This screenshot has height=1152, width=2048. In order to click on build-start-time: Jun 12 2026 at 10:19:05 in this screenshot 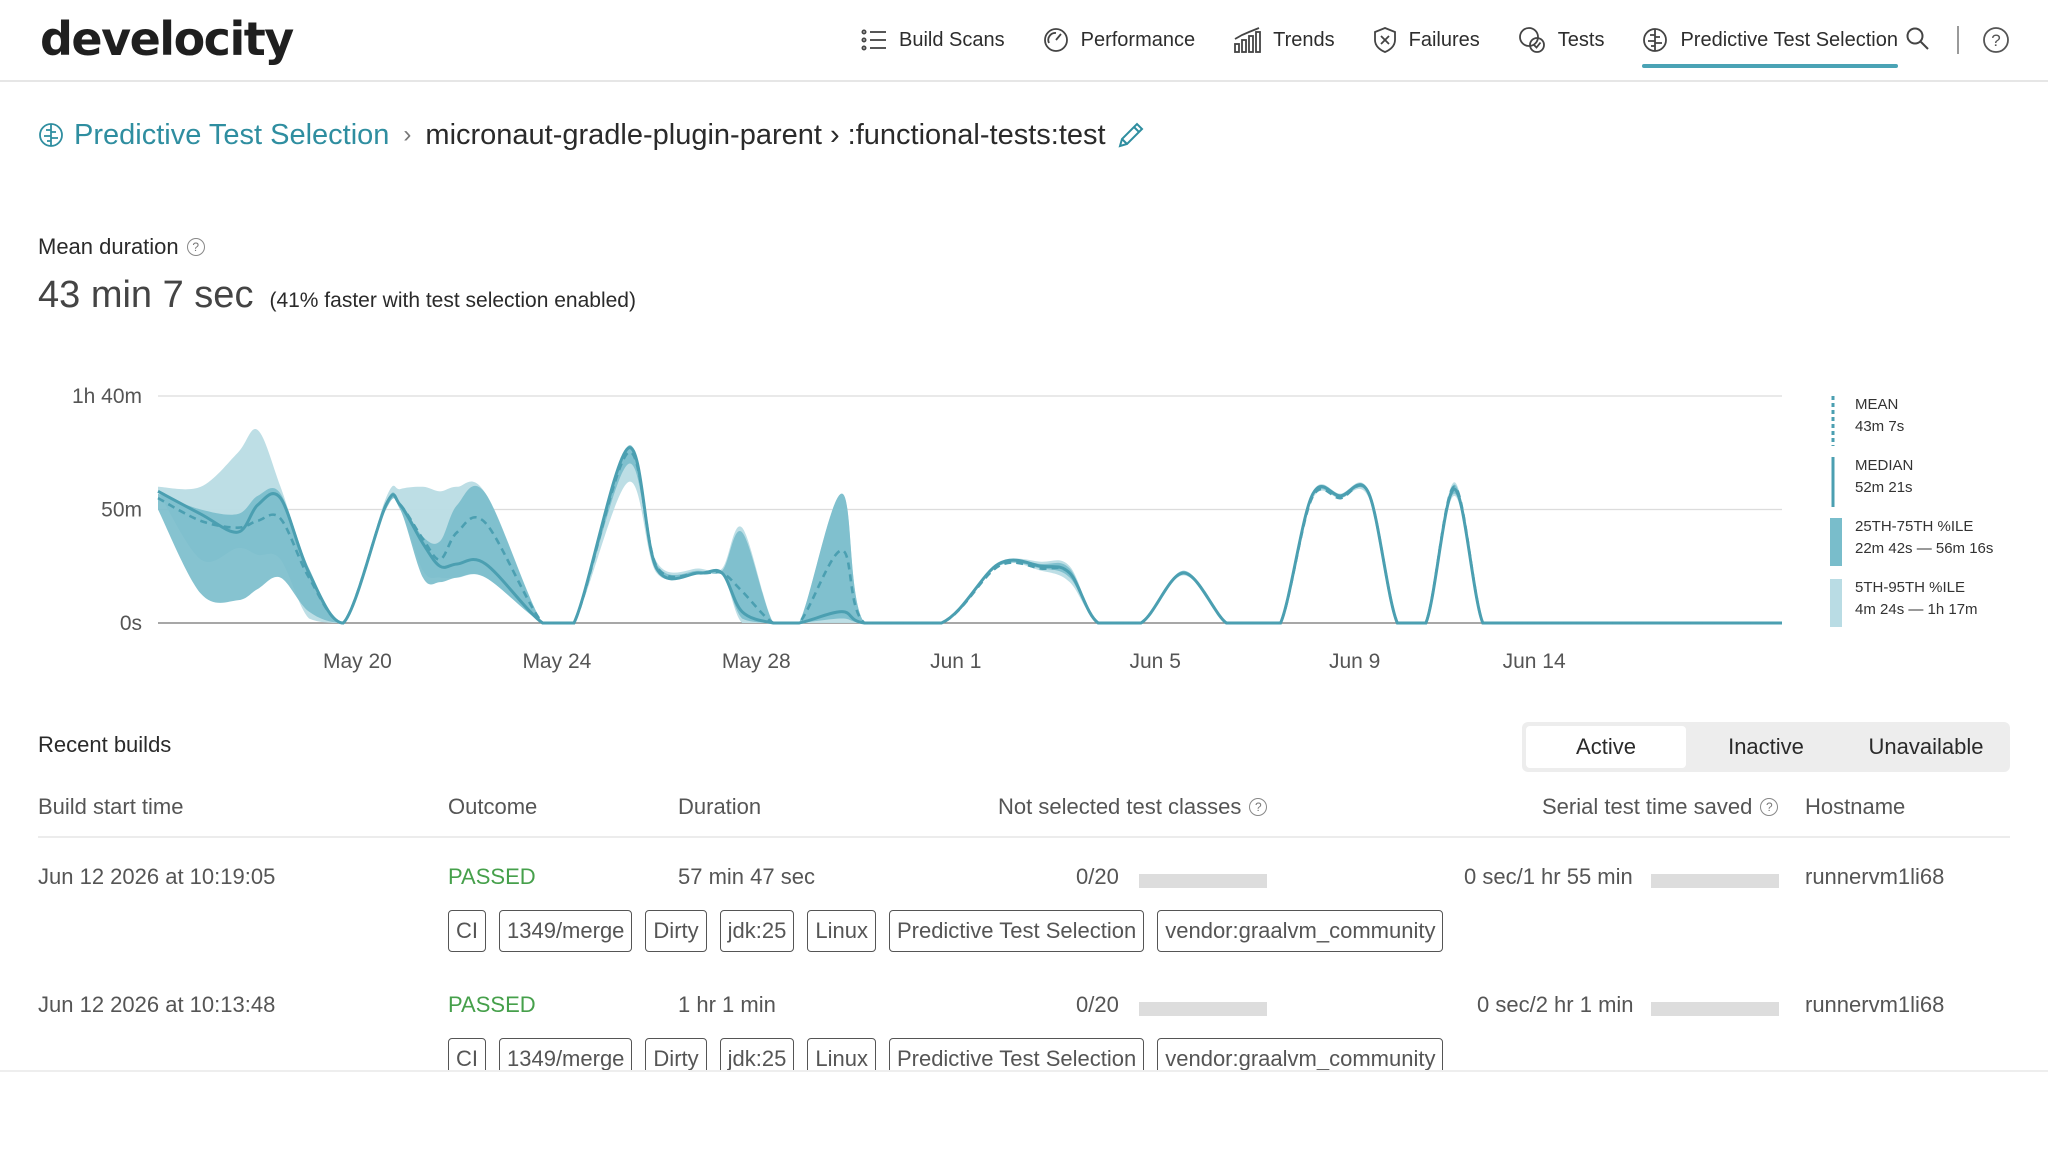, I will do `click(156, 877)`.